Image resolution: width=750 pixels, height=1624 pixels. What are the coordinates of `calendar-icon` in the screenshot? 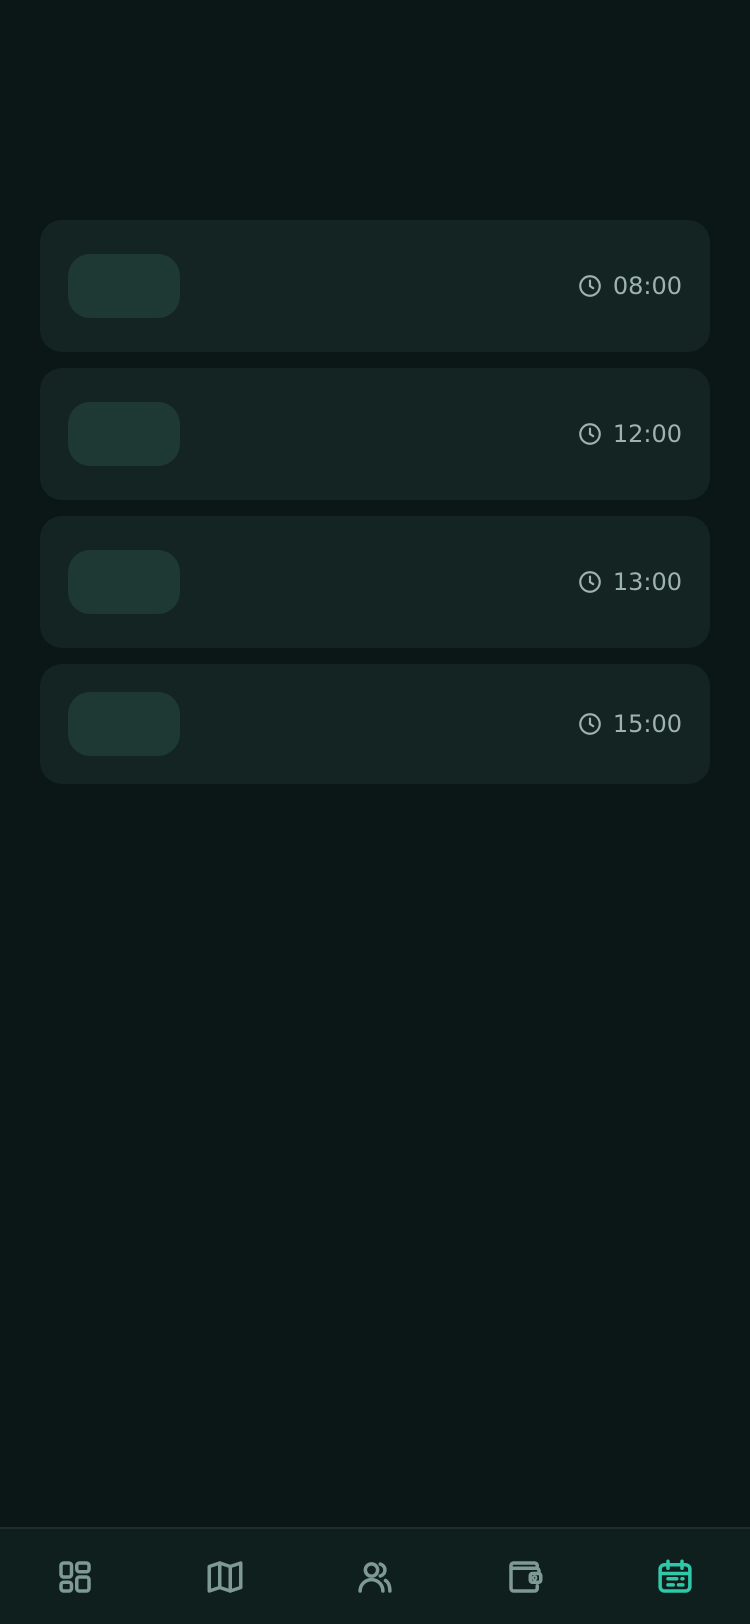 It's located at (675, 1576).